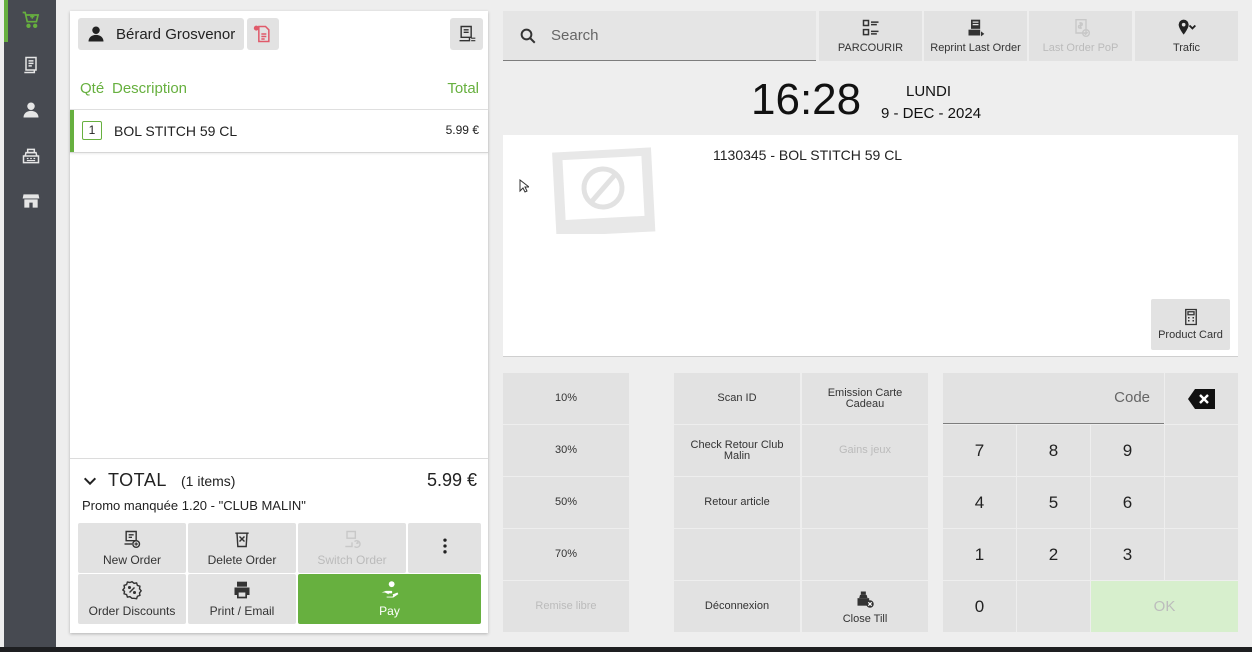 The height and width of the screenshot is (652, 1252). I want to click on keypad-key: 6, so click(1127, 502).